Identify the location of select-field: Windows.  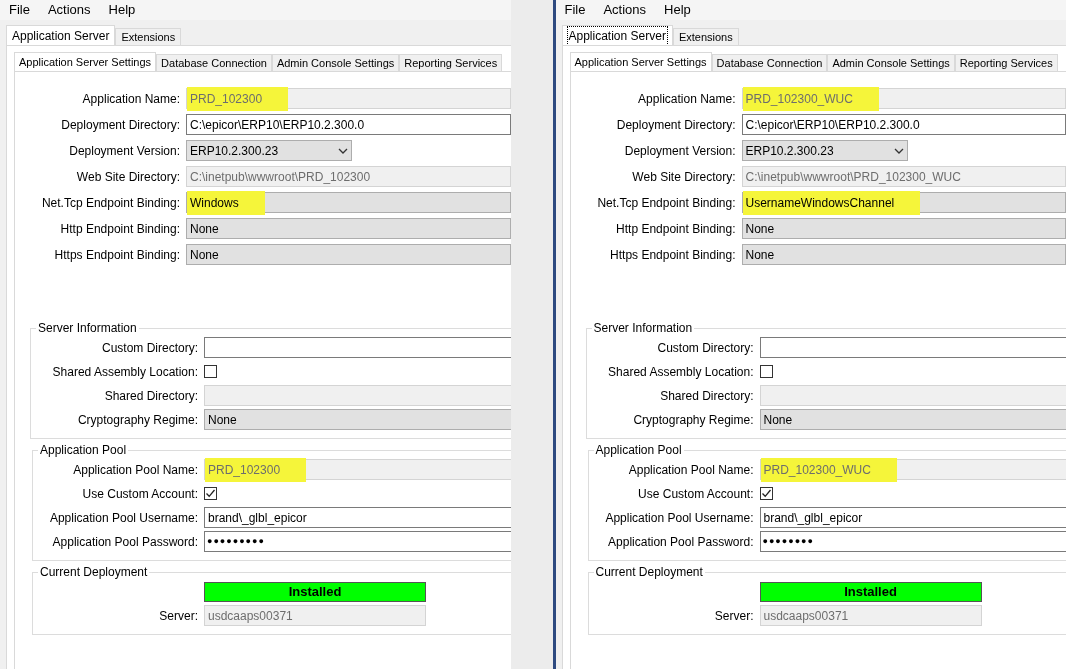
(348, 202).